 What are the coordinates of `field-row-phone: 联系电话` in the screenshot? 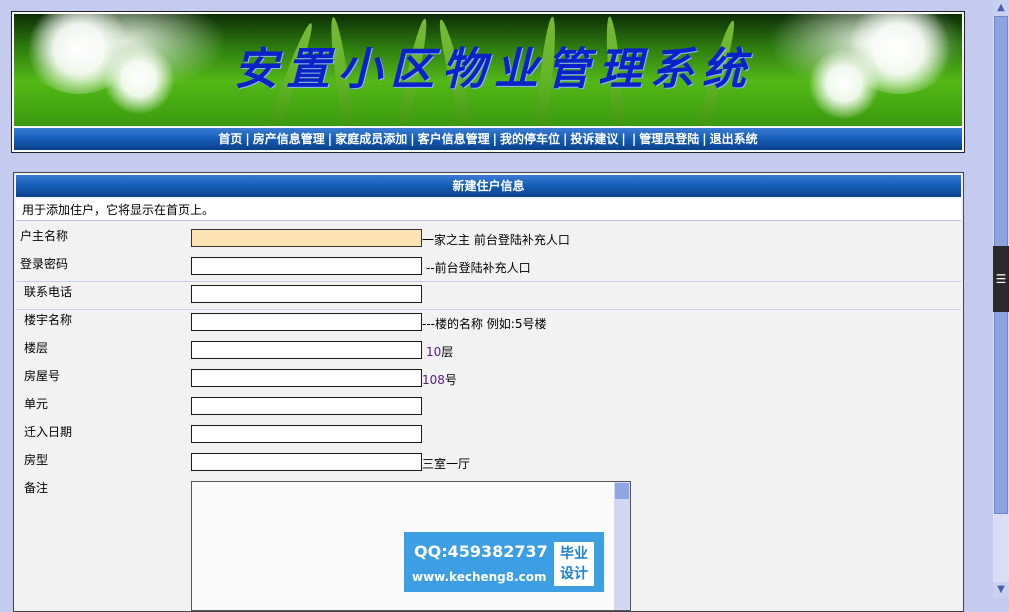 It's located at (488, 293).